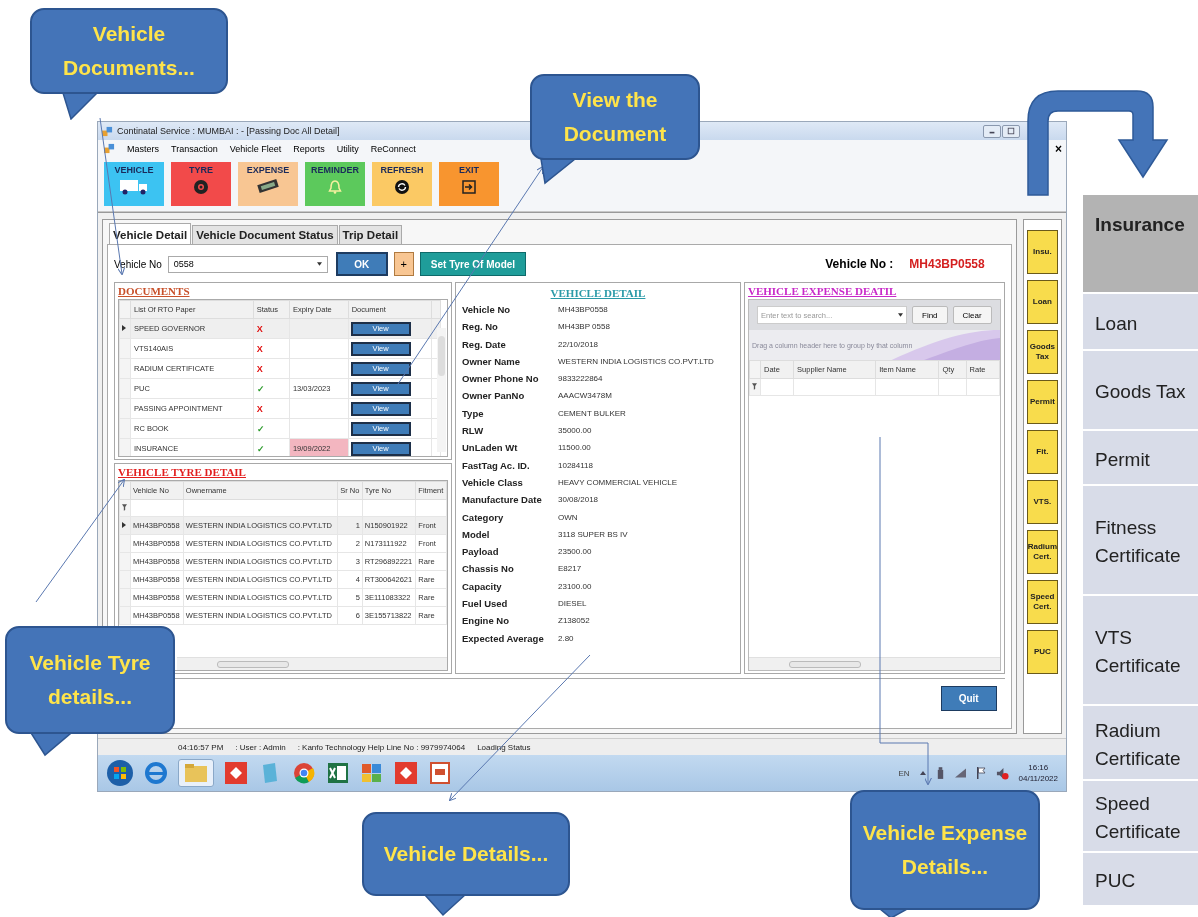  What do you see at coordinates (960, 773) in the screenshot?
I see `signal-icon` at bounding box center [960, 773].